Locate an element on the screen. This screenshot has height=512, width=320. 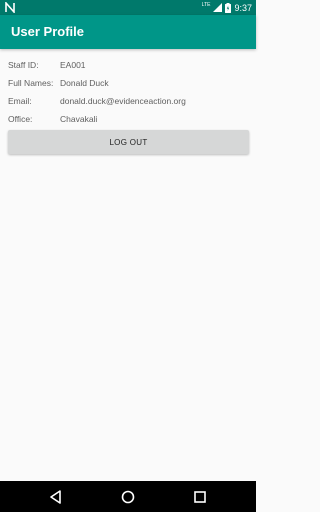
full-names-value: Donald Duck is located at coordinates (84, 83).